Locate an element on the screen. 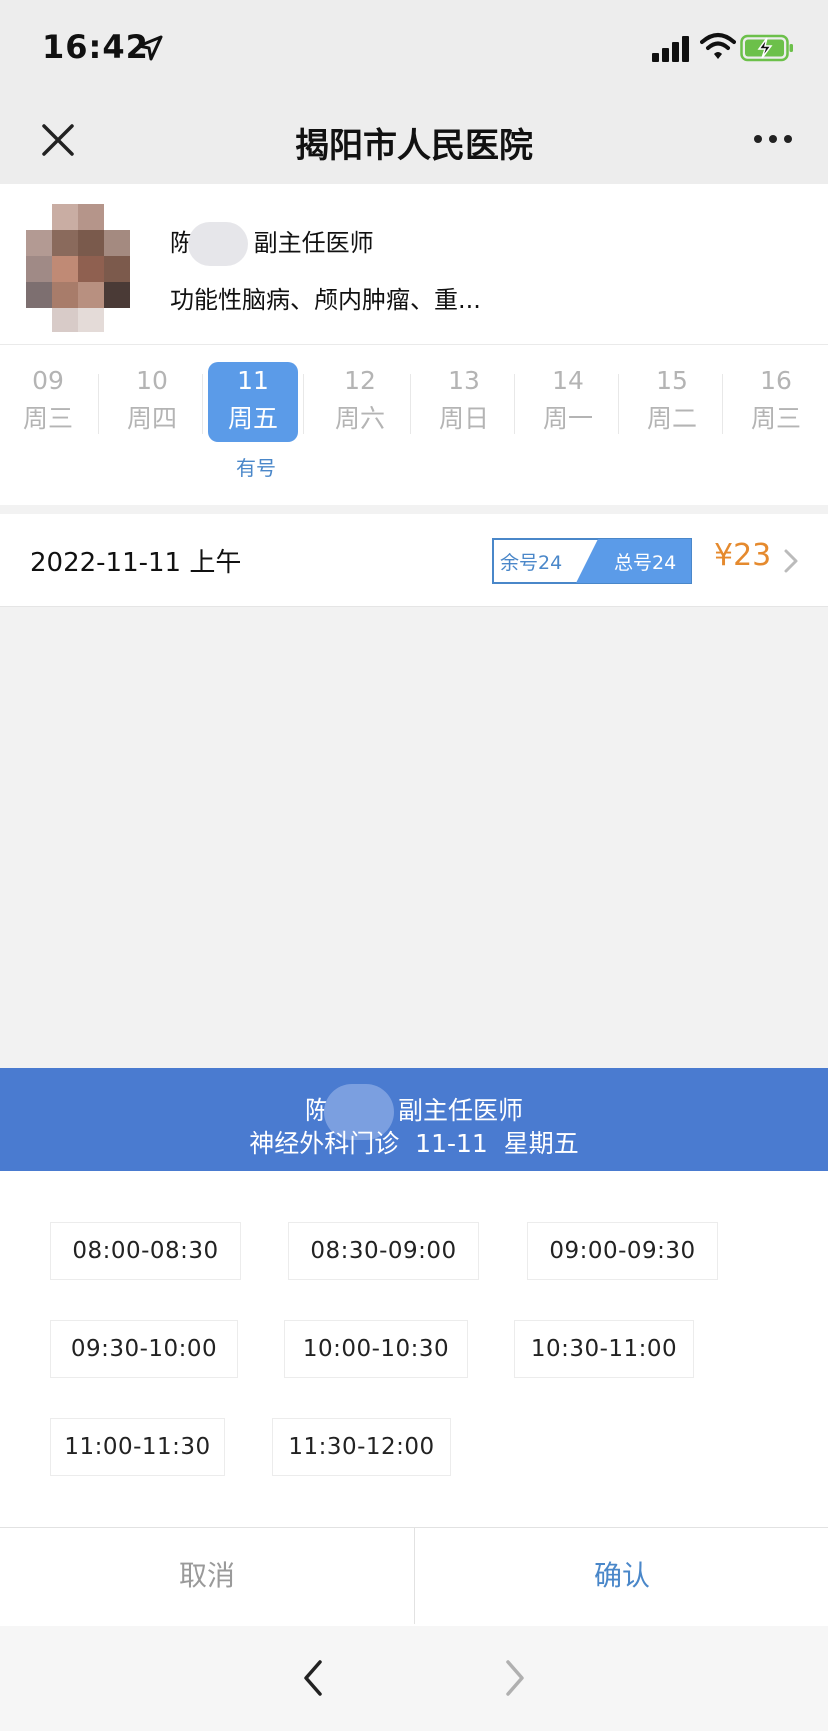  doctor-name: 陈 副主任医师 is located at coordinates (272, 244).